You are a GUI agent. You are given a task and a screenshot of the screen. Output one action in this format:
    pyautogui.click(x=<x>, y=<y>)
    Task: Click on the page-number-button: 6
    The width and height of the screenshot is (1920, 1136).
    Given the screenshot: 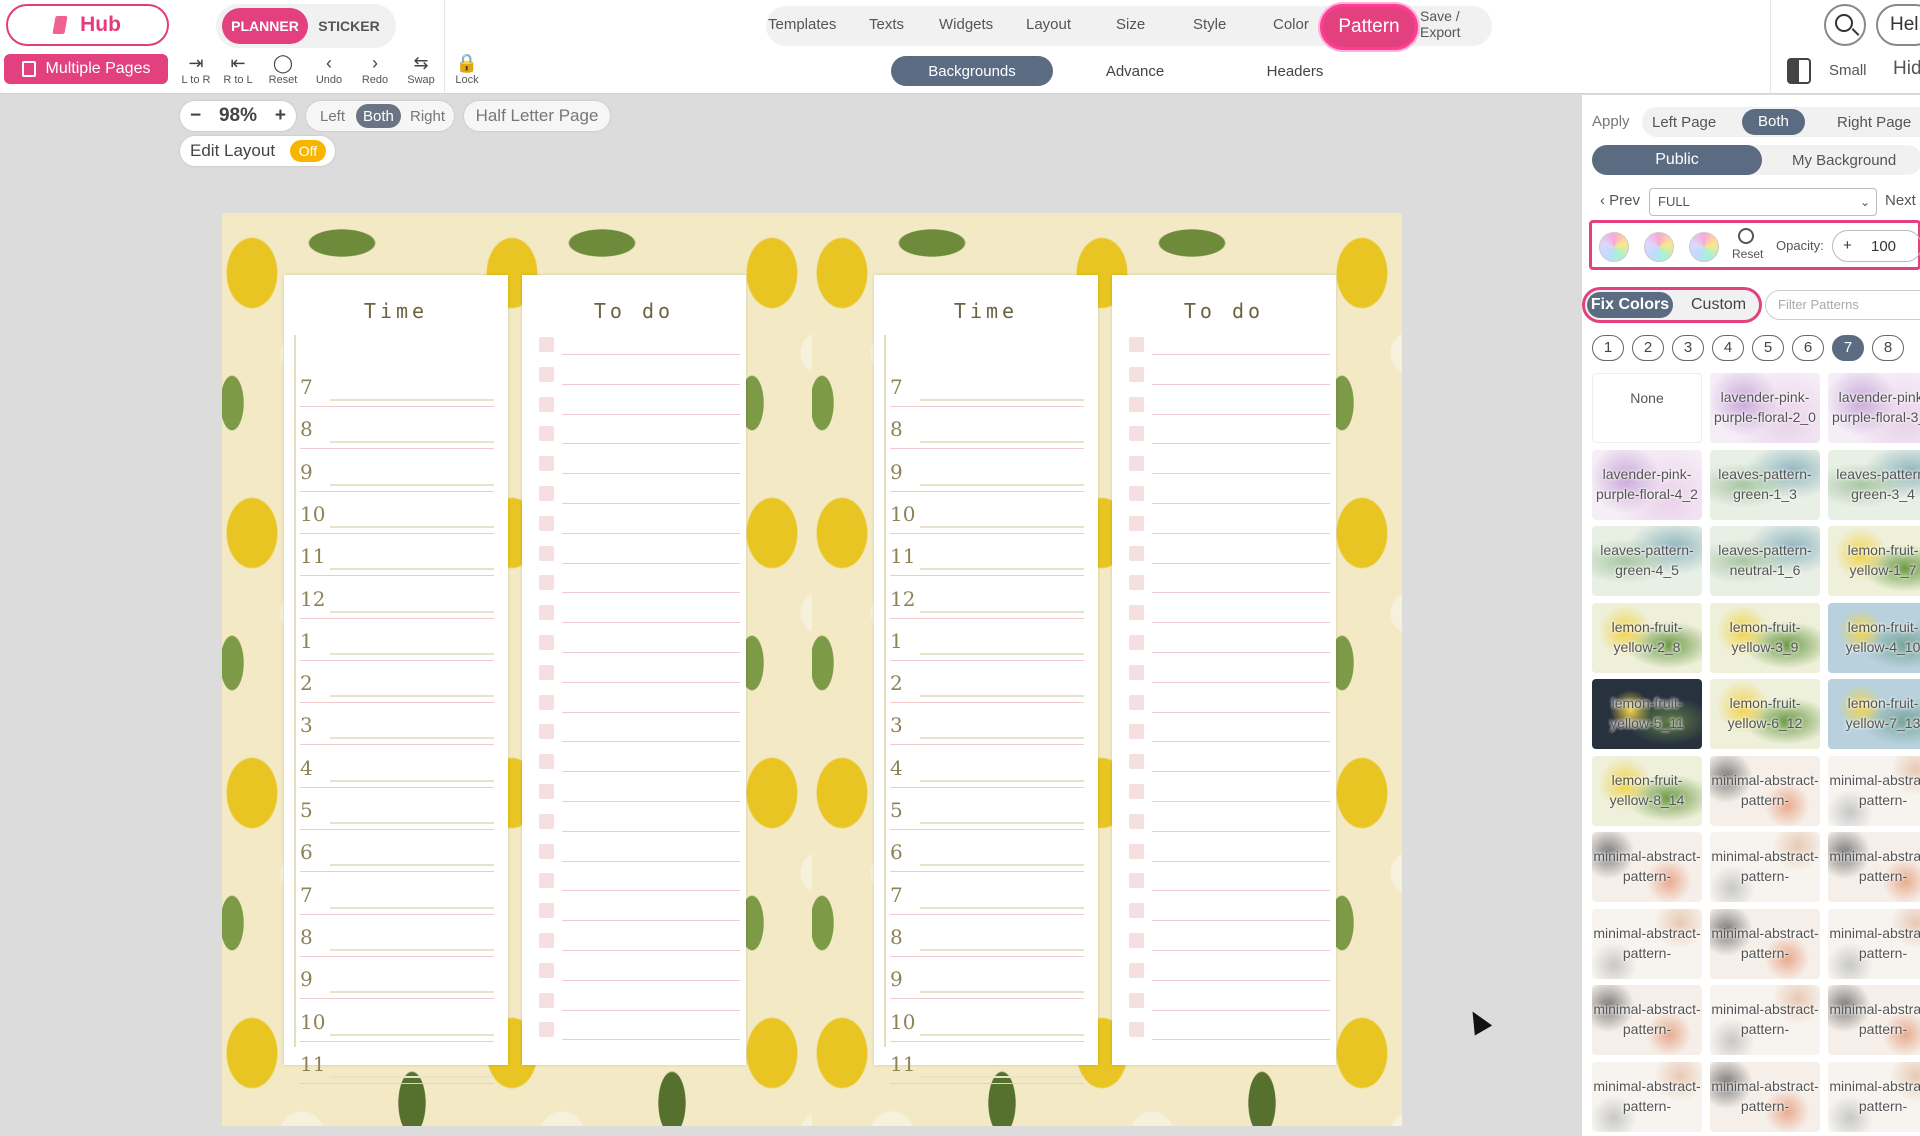 What is the action you would take?
    pyautogui.click(x=1808, y=348)
    